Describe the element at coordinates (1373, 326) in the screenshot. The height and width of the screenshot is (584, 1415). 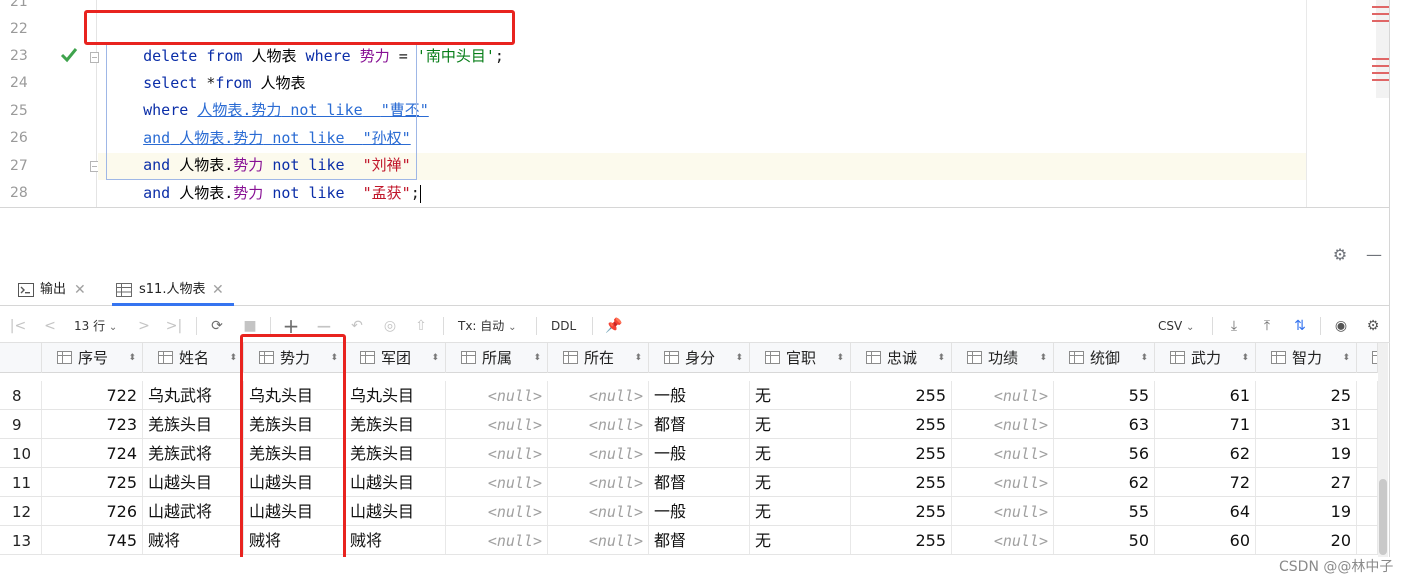
I see `settings-icon: ⚙` at that location.